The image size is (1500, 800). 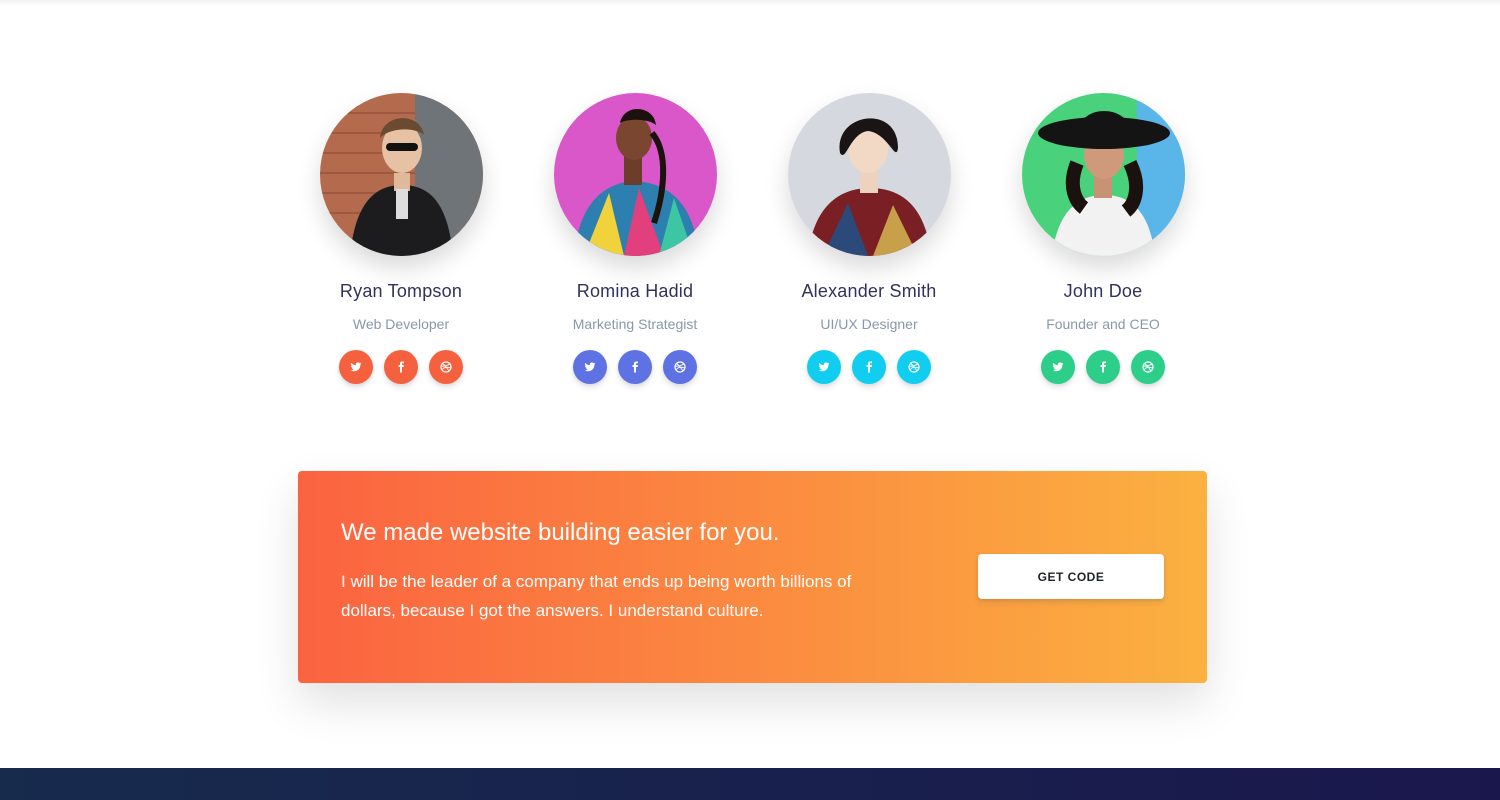 I want to click on team-member-card: Alexander Smith UI/UX Designer, so click(x=869, y=238).